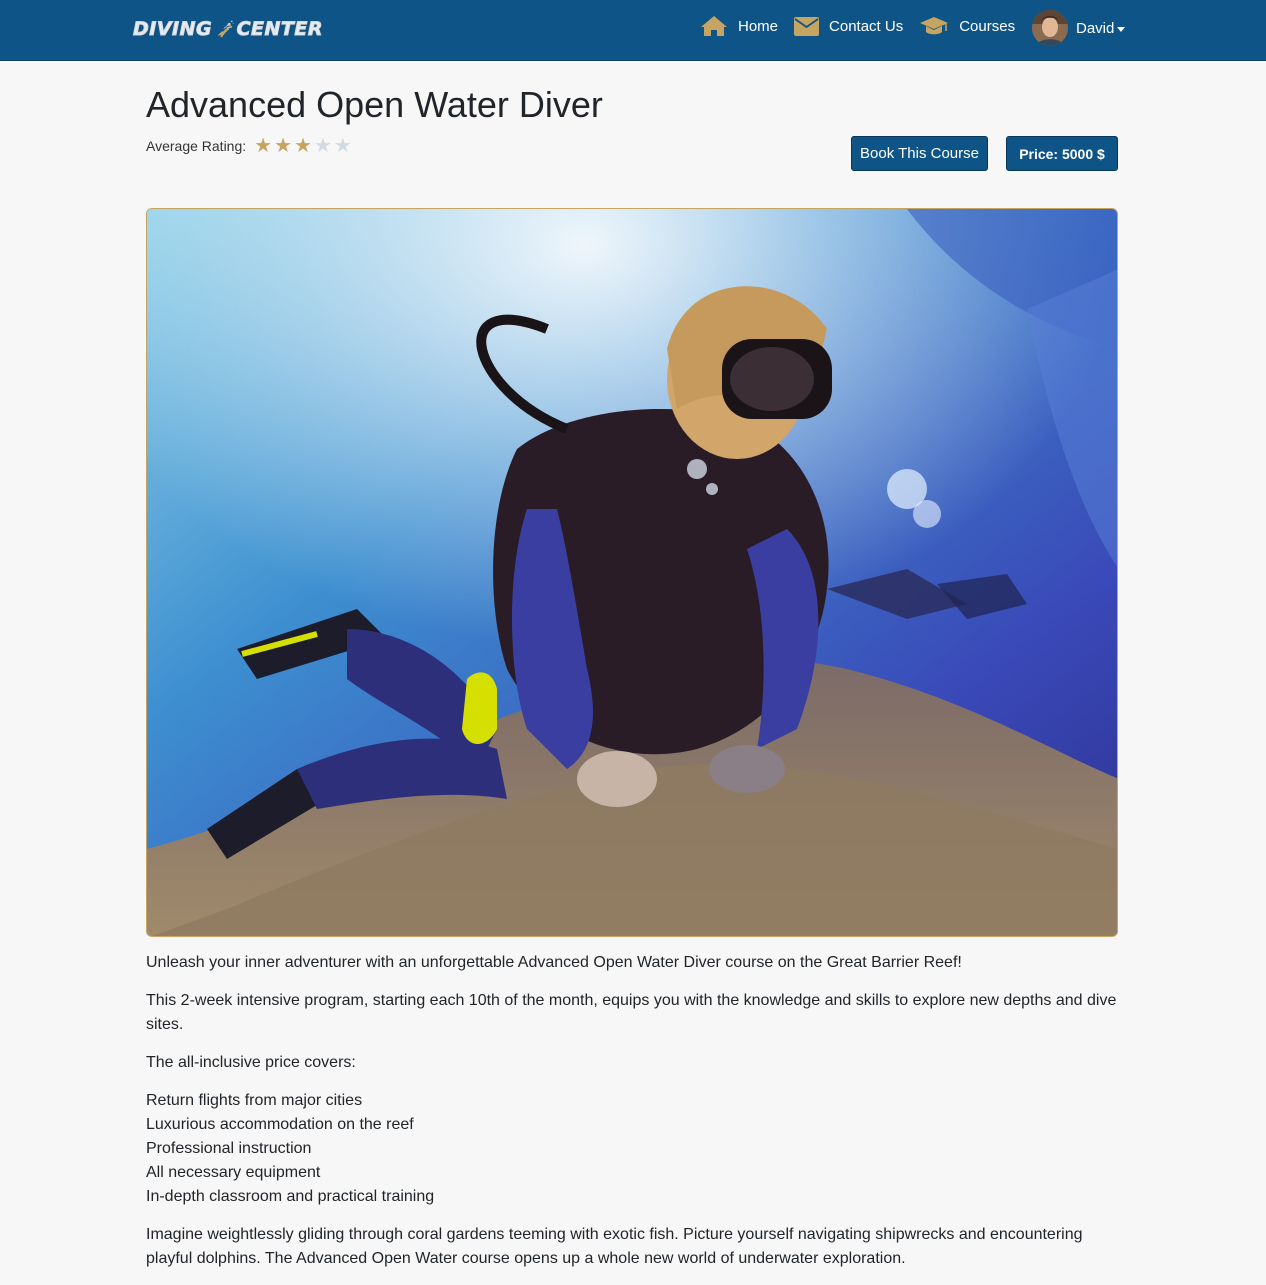 Image resolution: width=1266 pixels, height=1285 pixels. What do you see at coordinates (250, 146) in the screenshot?
I see `average-rating: Average Rating: ★ ★ ★ ★ ★` at bounding box center [250, 146].